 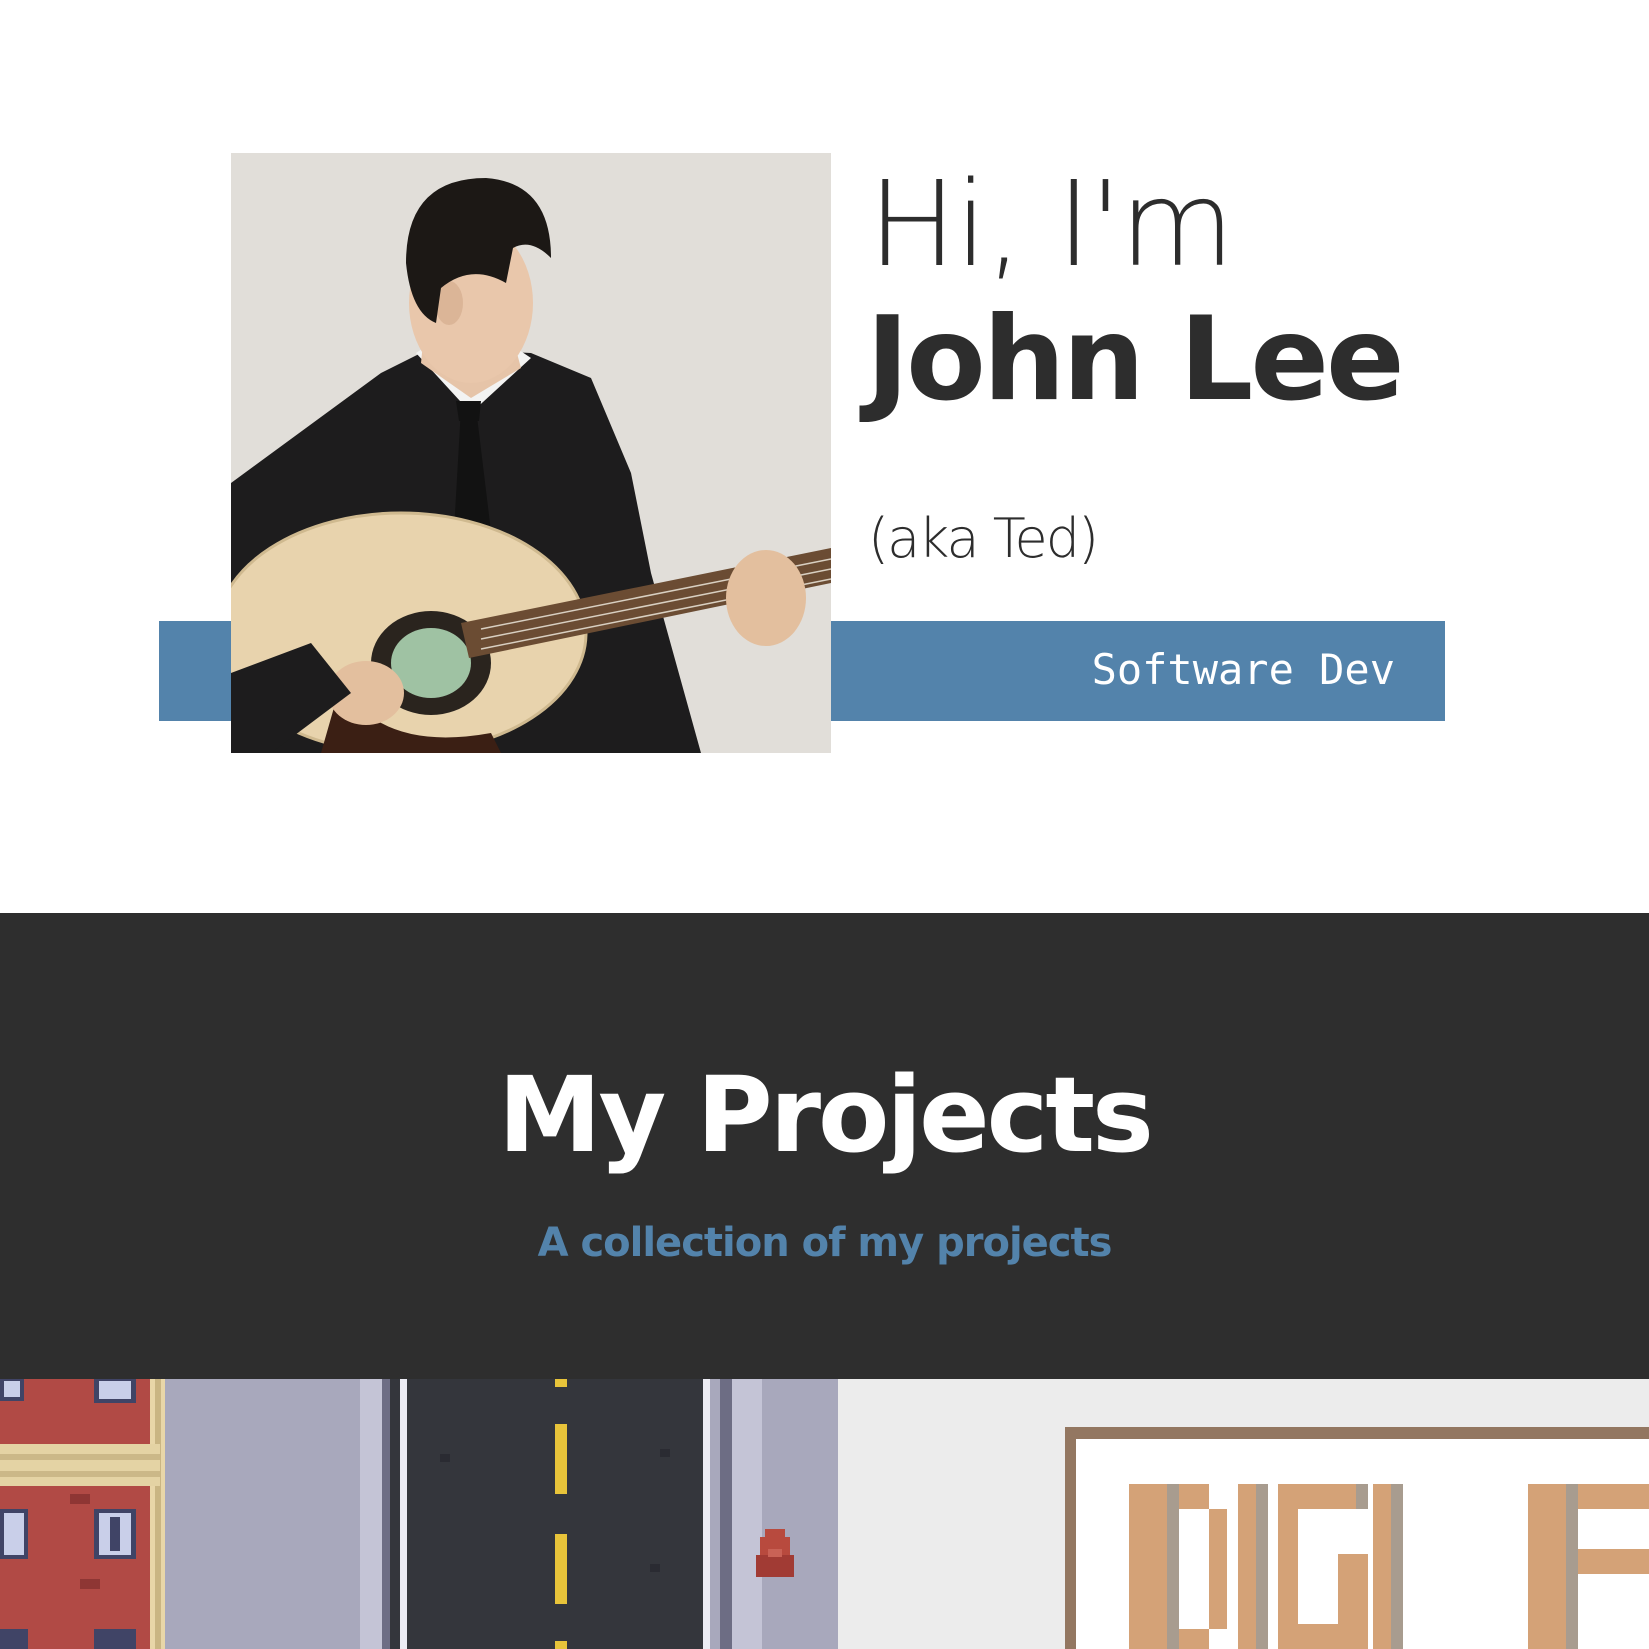 I want to click on digi-pixel-logo-thumbnail, so click(x=1243, y=1514).